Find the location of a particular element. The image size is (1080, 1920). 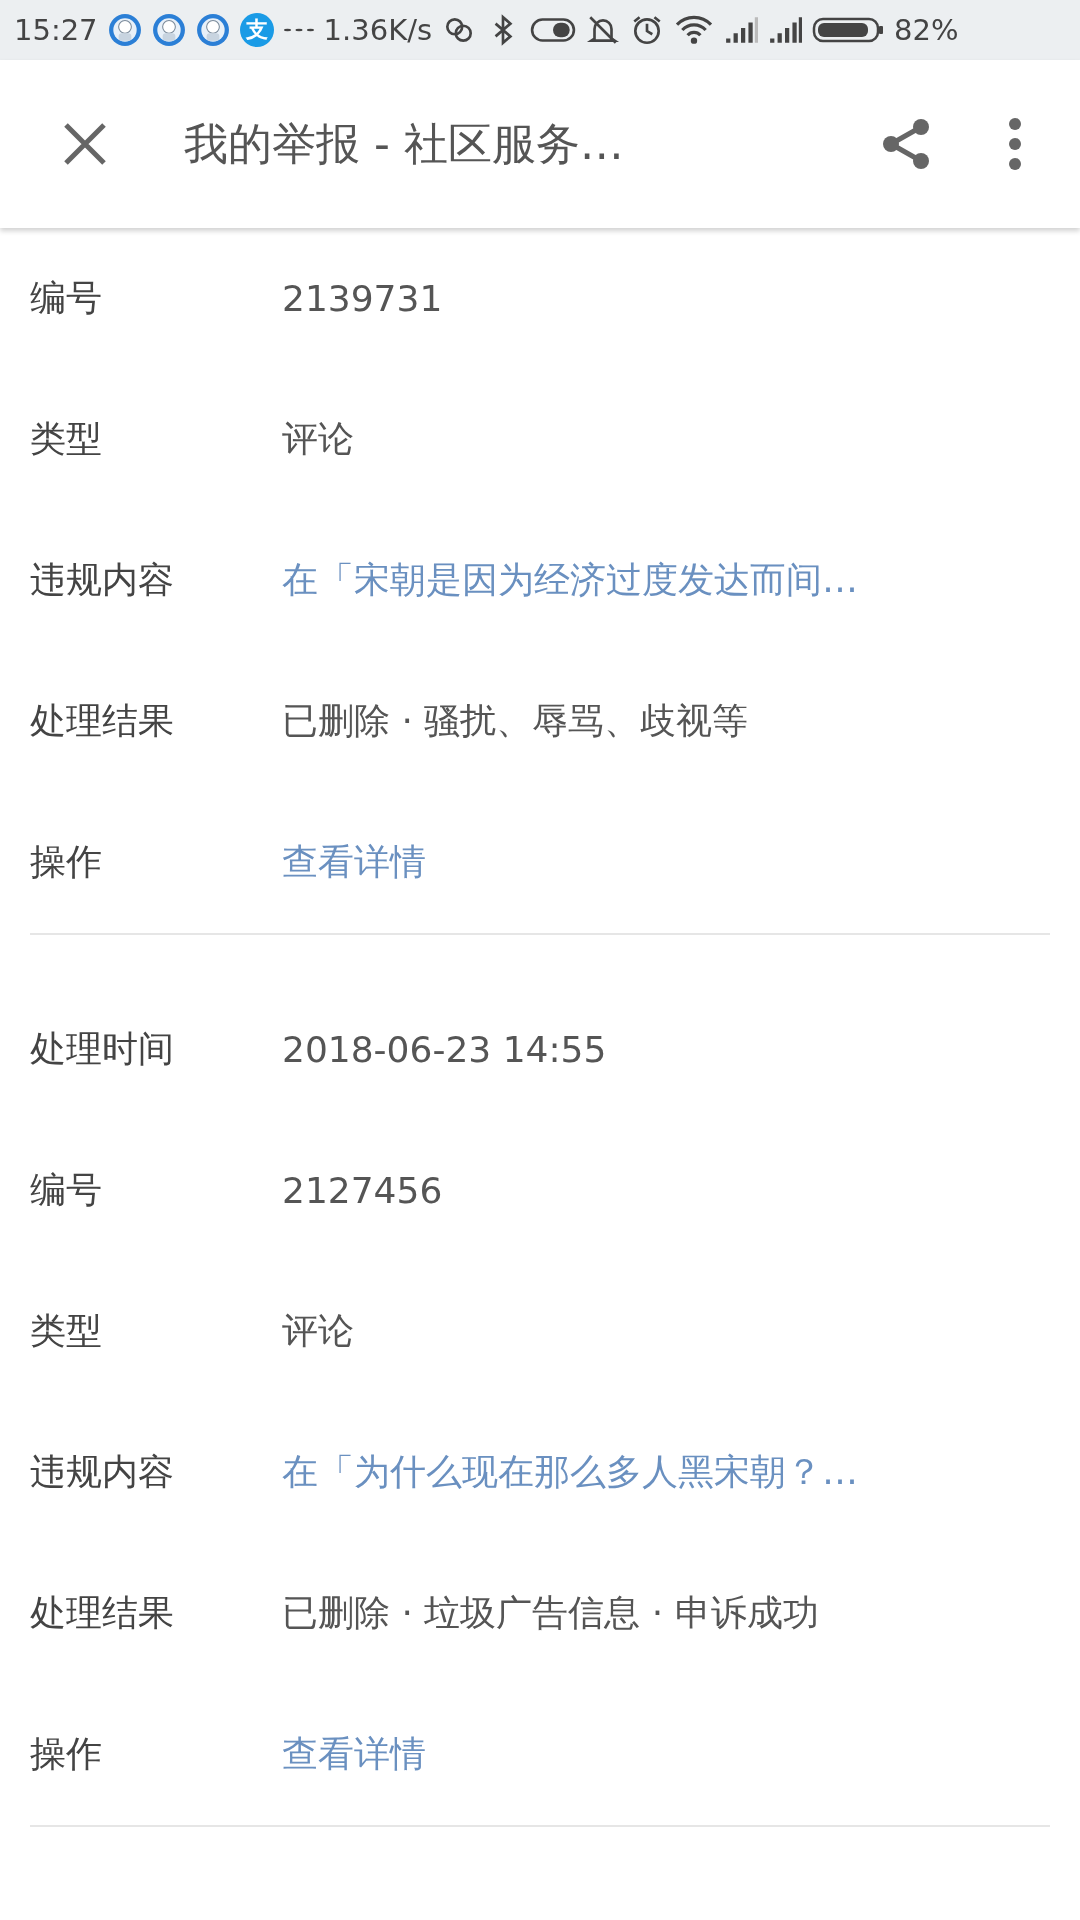

battery-percent: 82% is located at coordinates (926, 30).